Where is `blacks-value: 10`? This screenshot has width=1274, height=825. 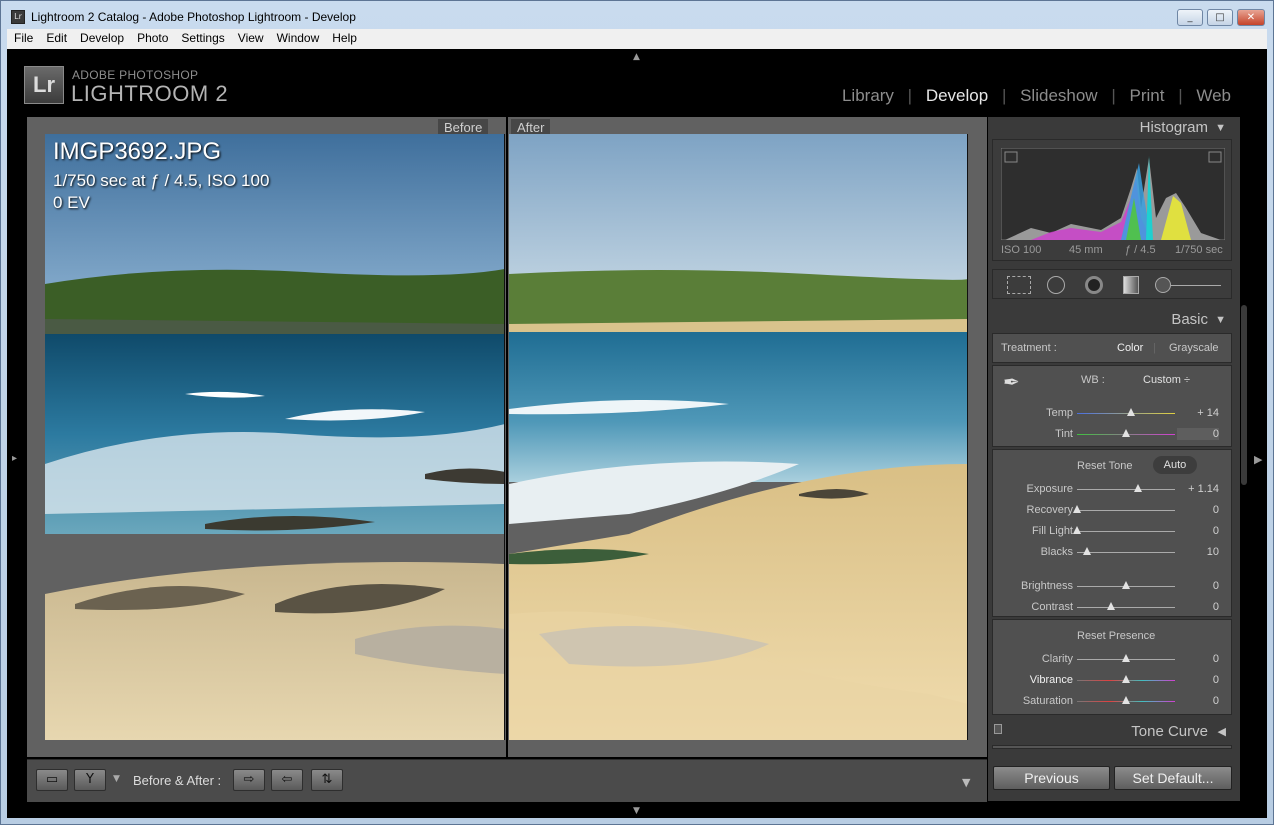 blacks-value: 10 is located at coordinates (1198, 552).